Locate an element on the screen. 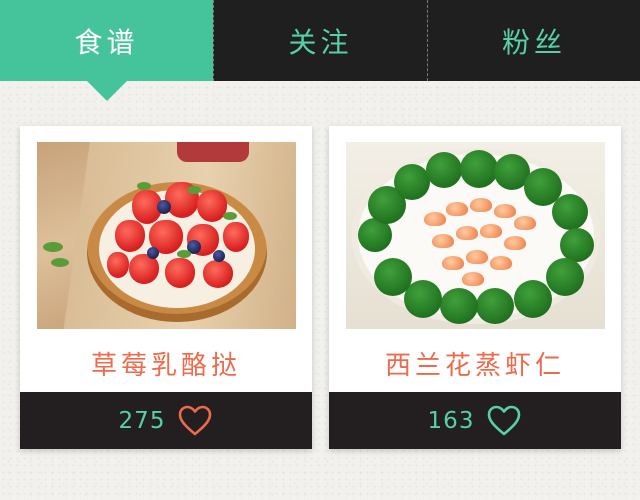  tab-recipes: 食谱 is located at coordinates (106, 40).